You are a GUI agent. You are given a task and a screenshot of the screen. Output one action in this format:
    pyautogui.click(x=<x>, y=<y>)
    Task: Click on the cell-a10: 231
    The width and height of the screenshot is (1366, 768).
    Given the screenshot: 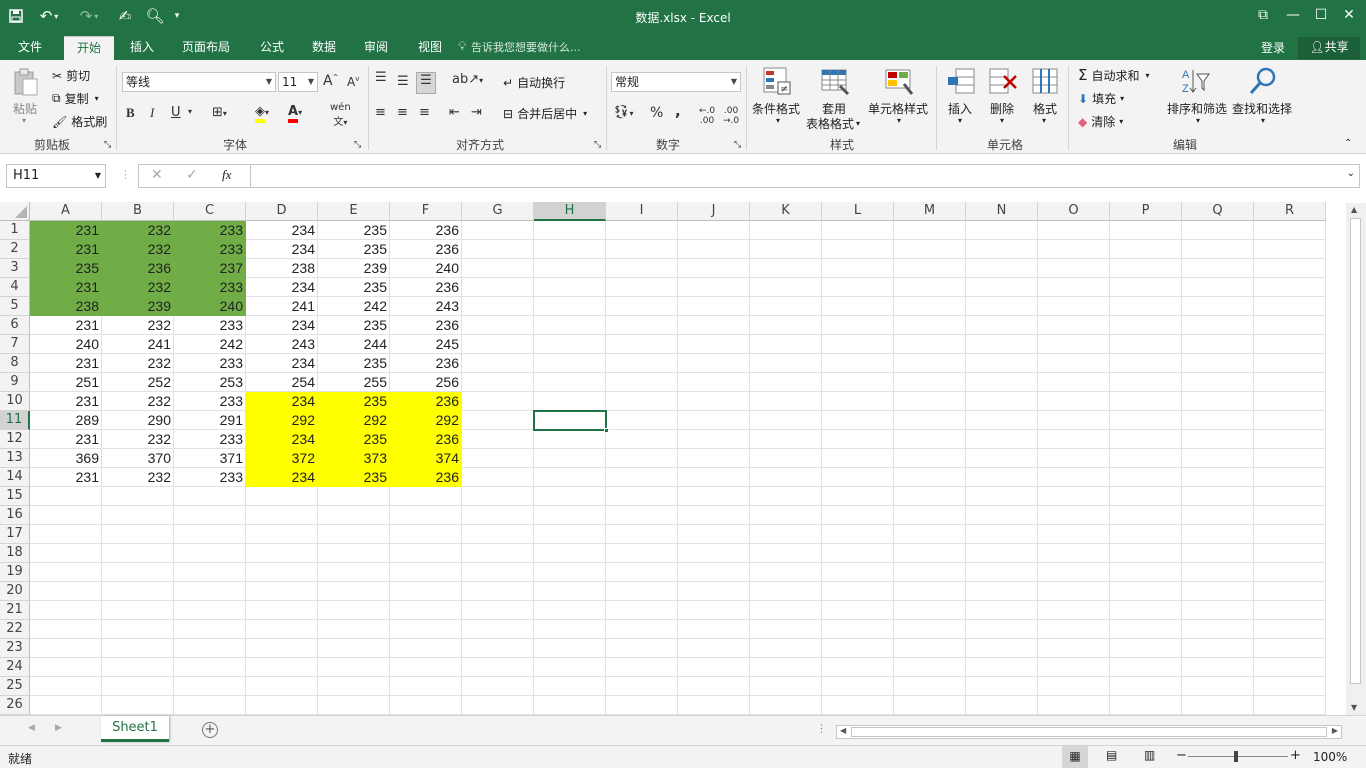 What is the action you would take?
    pyautogui.click(x=66, y=401)
    